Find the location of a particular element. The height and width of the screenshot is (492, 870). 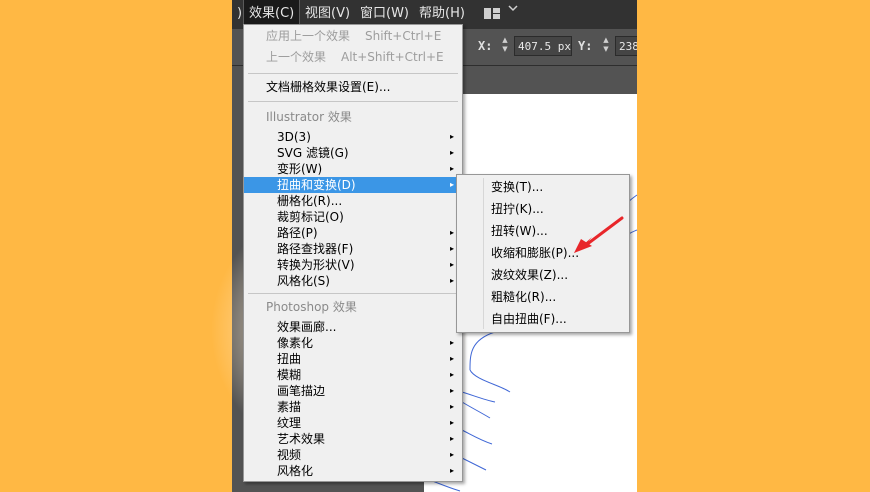

red-arrow-icon is located at coordinates (599, 234).